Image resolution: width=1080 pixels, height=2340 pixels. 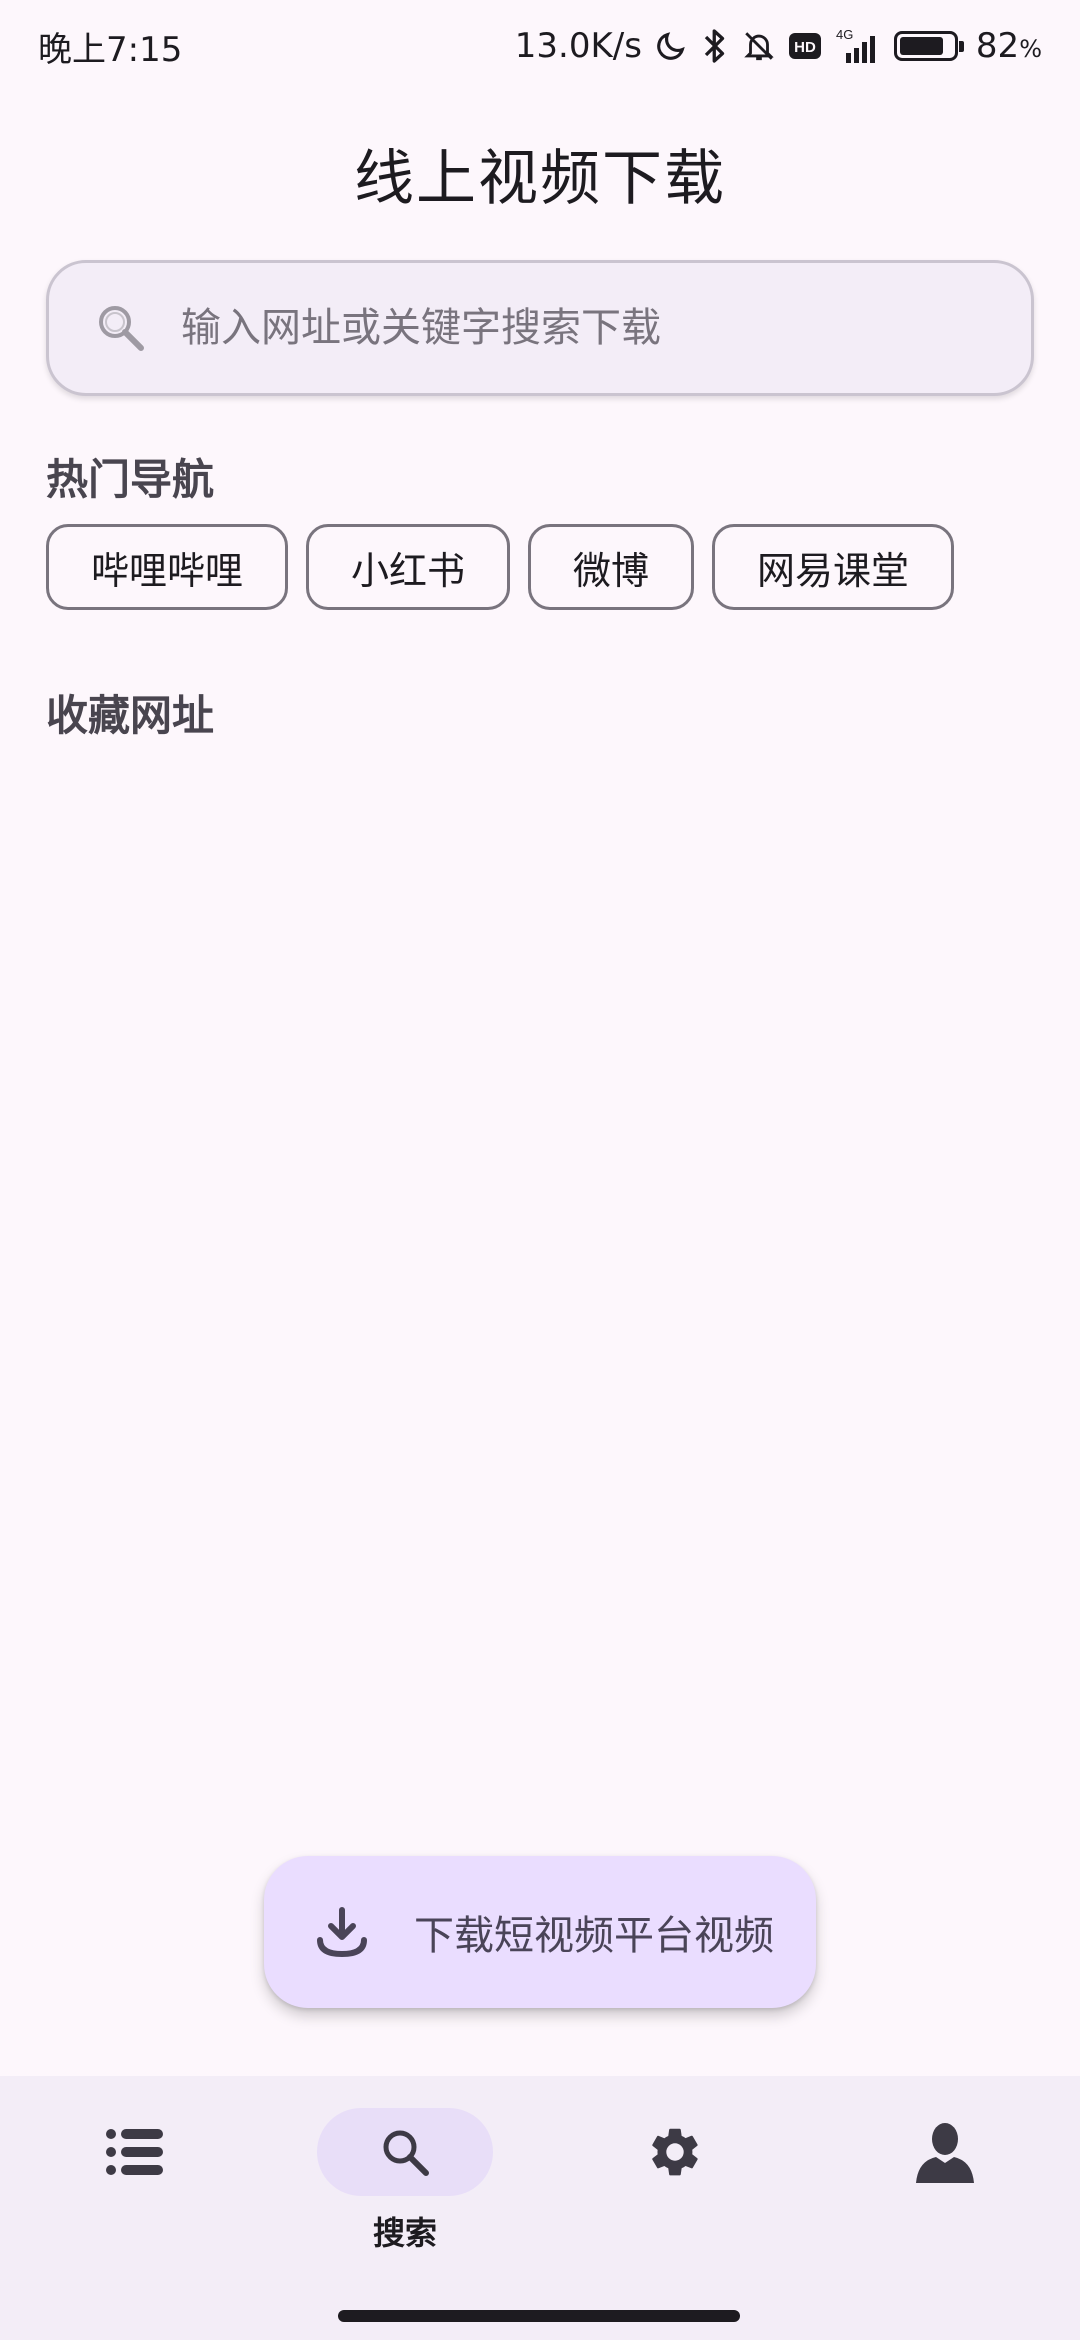 I want to click on status-bar: 晚上7:15 13.0K/s HD 4G 82%, so click(x=540, y=46).